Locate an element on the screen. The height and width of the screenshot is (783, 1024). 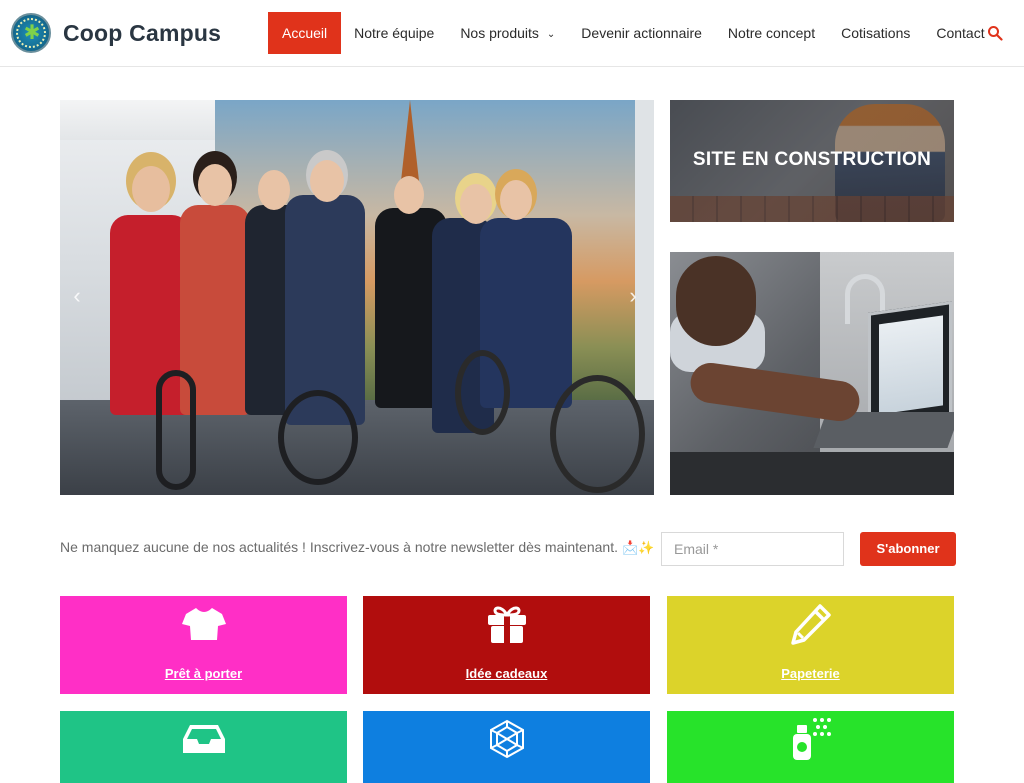
category-tile-pret-a-porter: Prêt à porter is located at coordinates (203, 645).